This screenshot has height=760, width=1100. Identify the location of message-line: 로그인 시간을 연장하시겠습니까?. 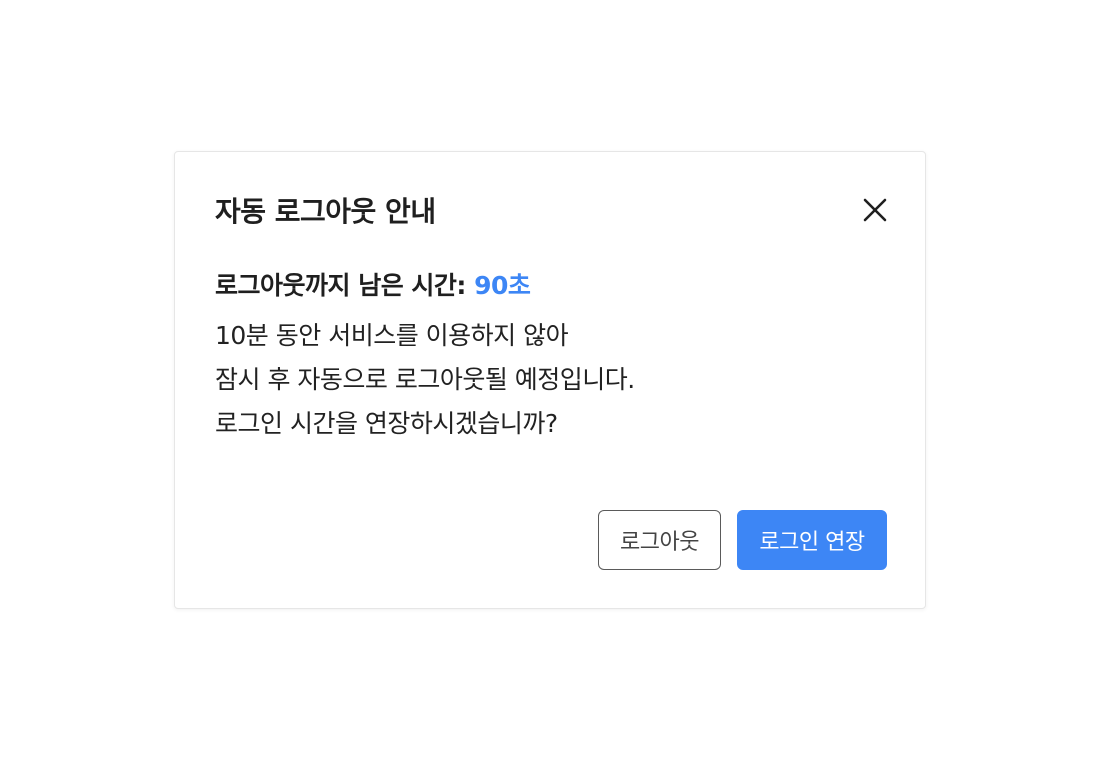
(386, 423).